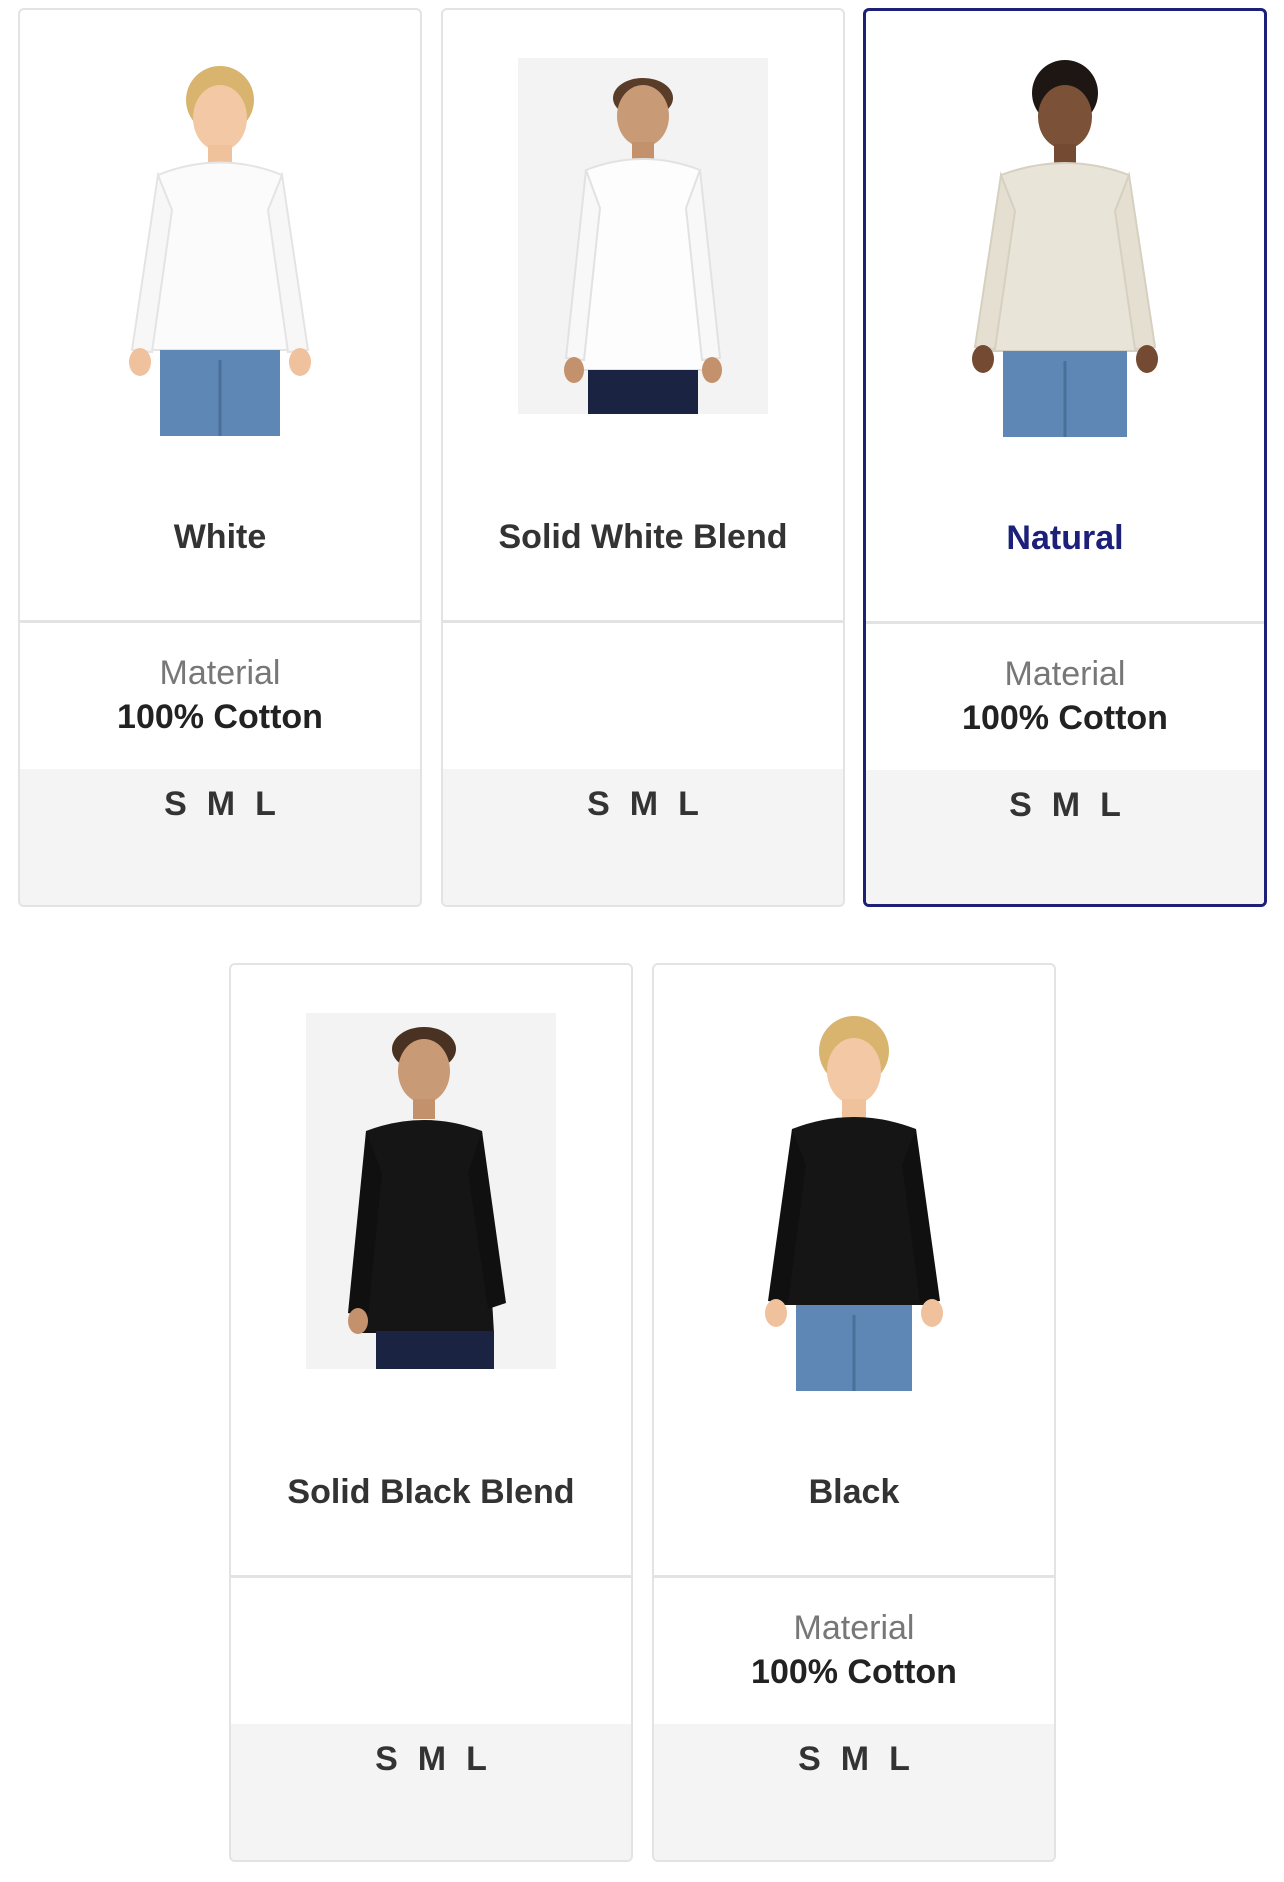 This screenshot has height=1882, width=1284. Describe the element at coordinates (1065, 538) in the screenshot. I see `color-name: Natural` at that location.